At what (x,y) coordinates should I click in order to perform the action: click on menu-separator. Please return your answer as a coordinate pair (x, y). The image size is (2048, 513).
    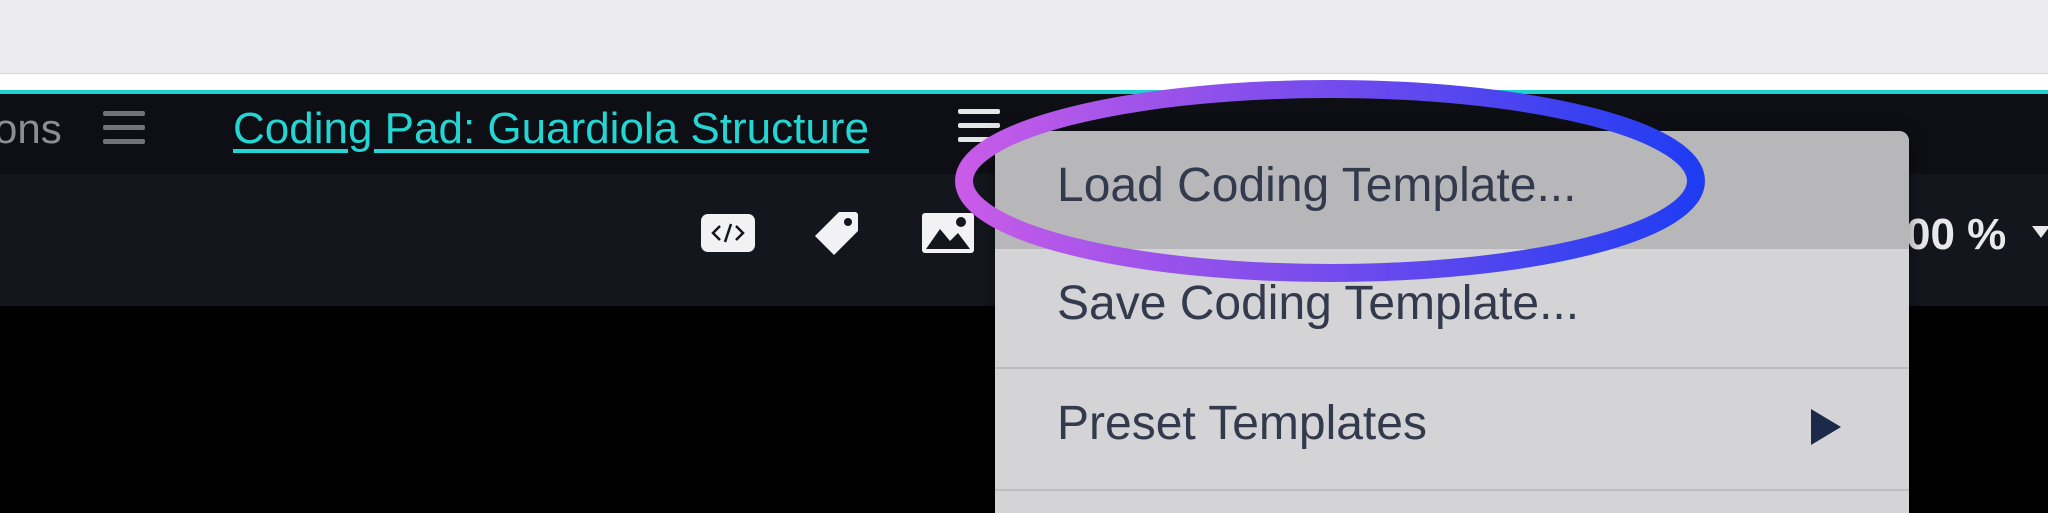
    Looking at the image, I should click on (1452, 490).